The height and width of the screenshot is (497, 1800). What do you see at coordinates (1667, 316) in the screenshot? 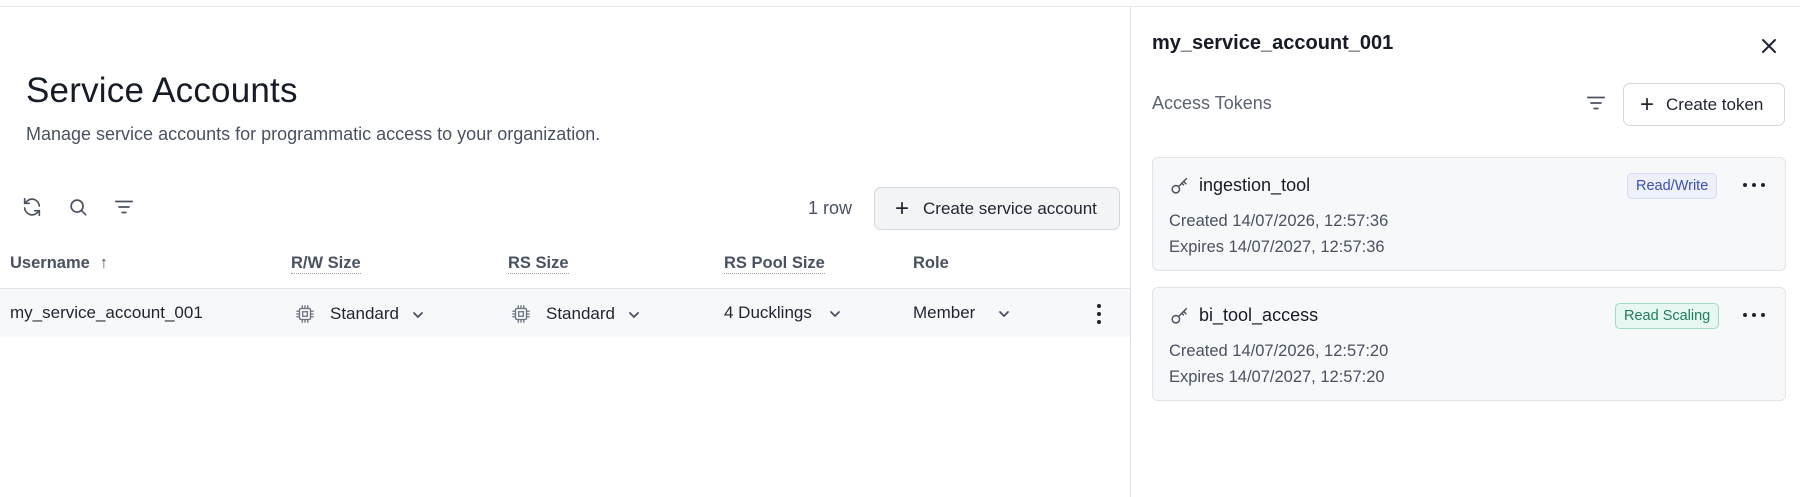
I see `token-permission-badge: Read Scaling` at bounding box center [1667, 316].